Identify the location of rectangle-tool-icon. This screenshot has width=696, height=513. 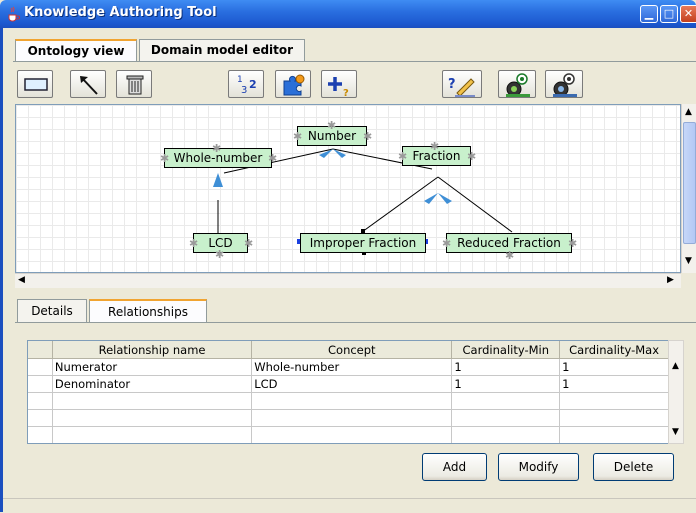
(36, 84).